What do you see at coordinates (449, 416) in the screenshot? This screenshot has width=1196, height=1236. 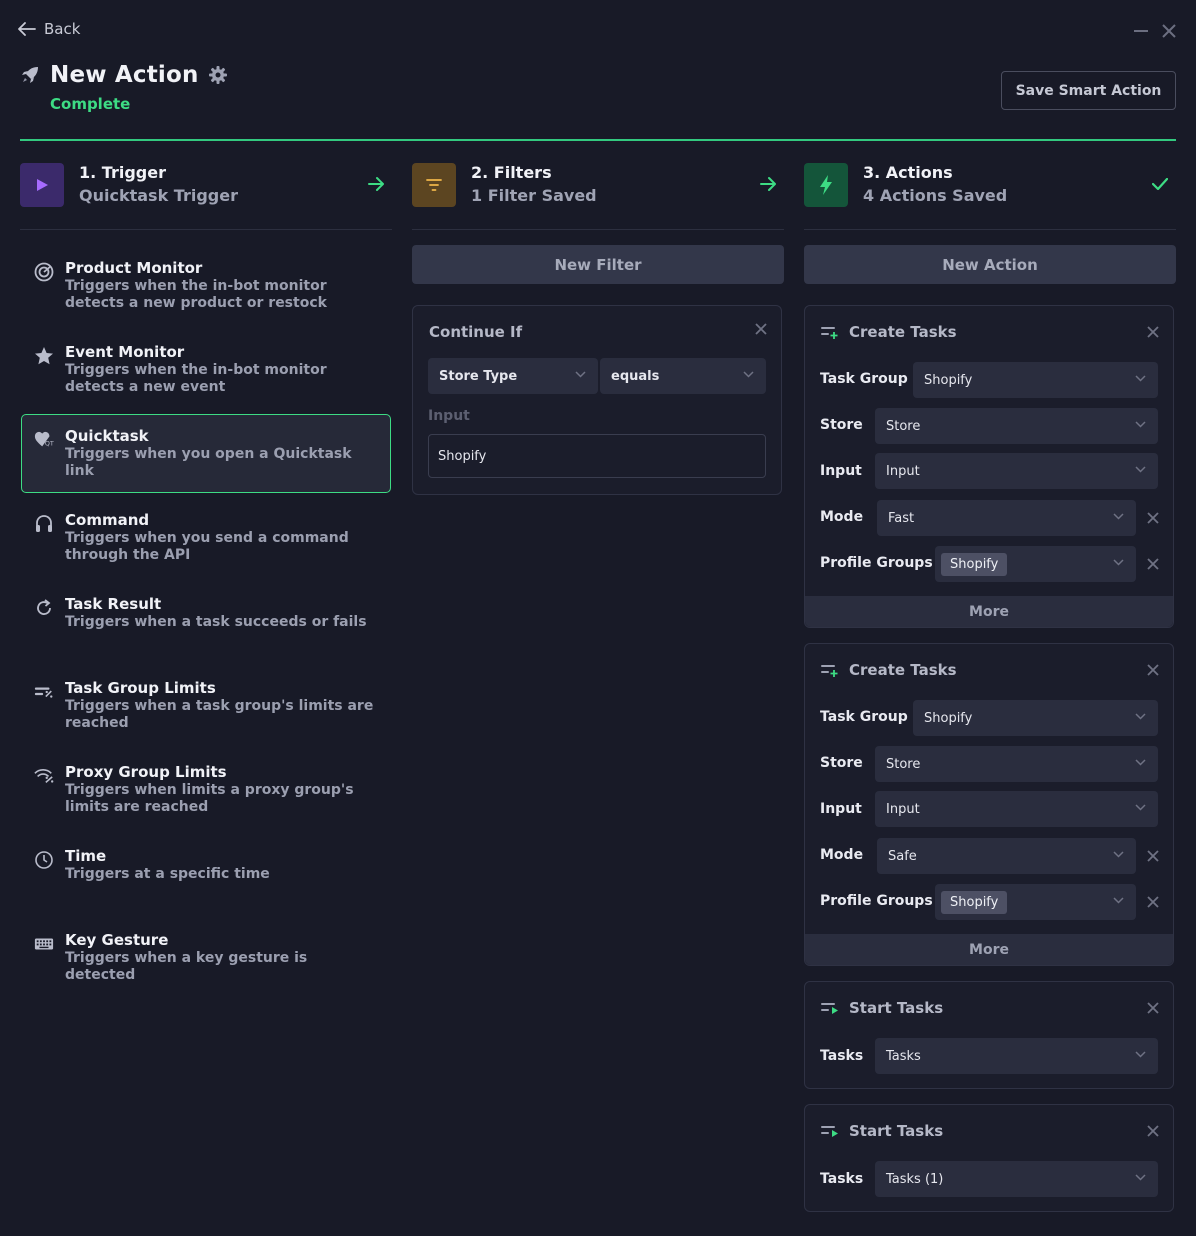 I see `filter-input-label: Input` at bounding box center [449, 416].